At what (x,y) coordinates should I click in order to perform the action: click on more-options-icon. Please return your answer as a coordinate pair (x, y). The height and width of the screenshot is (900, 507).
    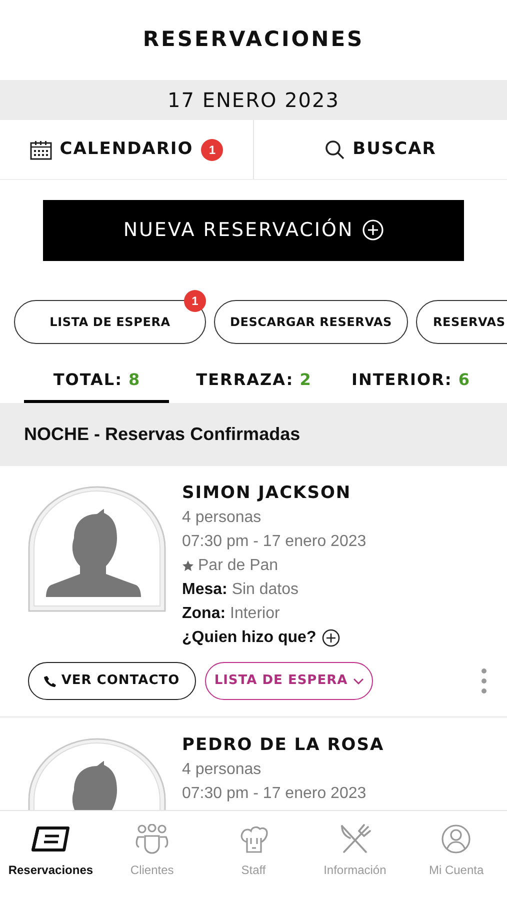
    Looking at the image, I should click on (484, 681).